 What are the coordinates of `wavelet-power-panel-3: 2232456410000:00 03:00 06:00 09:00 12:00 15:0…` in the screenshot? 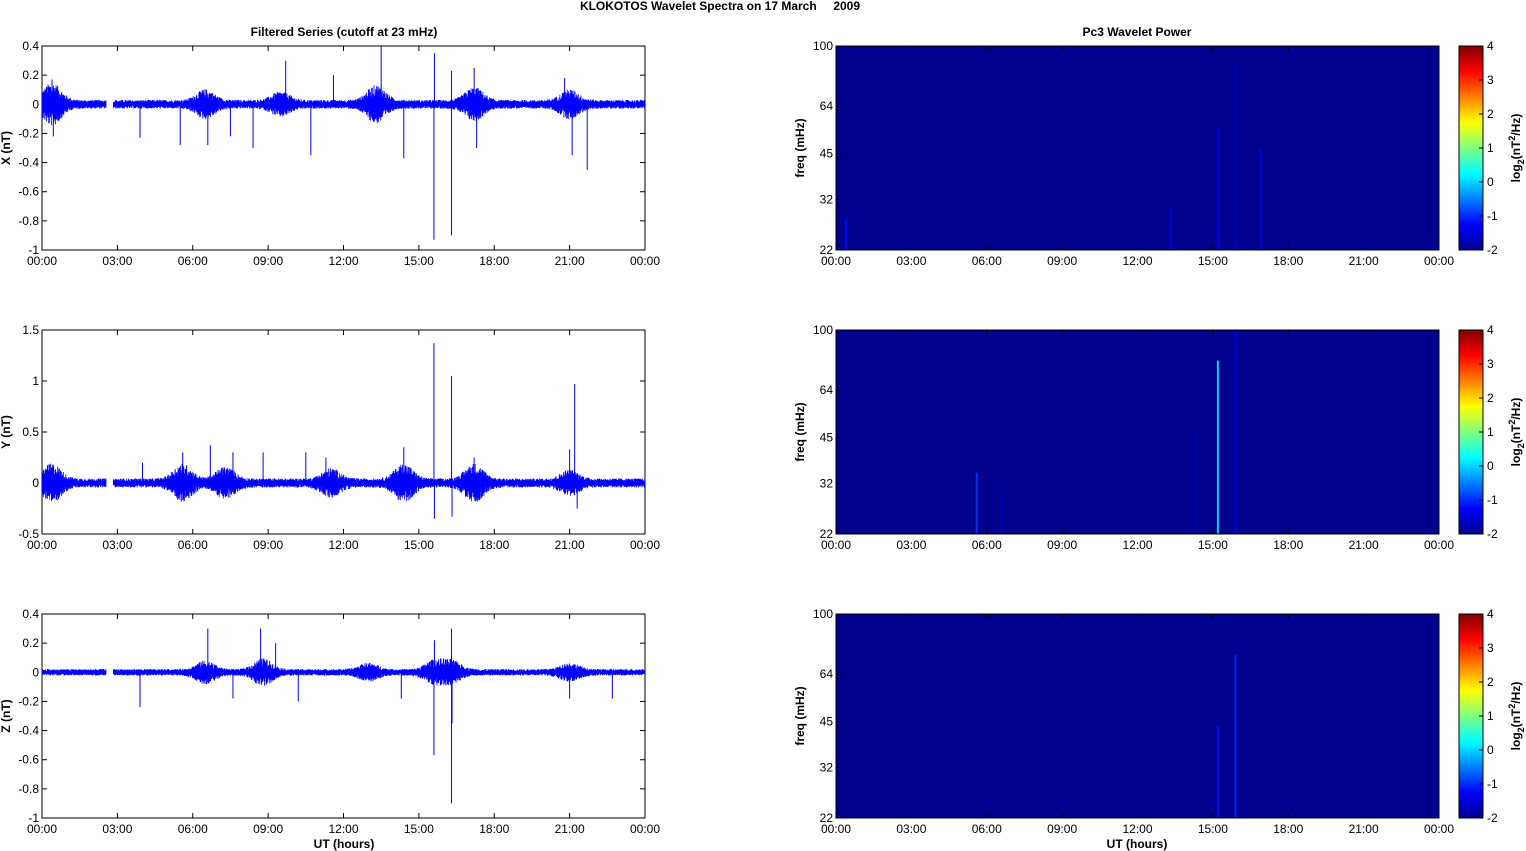 It's located at (1159, 721).